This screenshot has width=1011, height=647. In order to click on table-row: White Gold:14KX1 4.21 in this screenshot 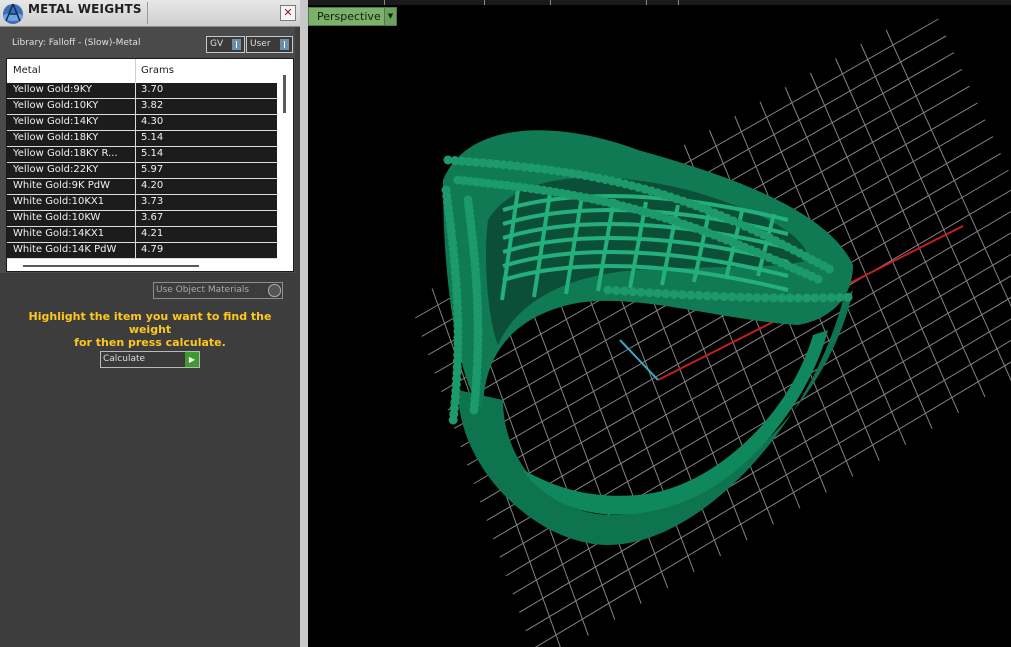, I will do `click(142, 235)`.